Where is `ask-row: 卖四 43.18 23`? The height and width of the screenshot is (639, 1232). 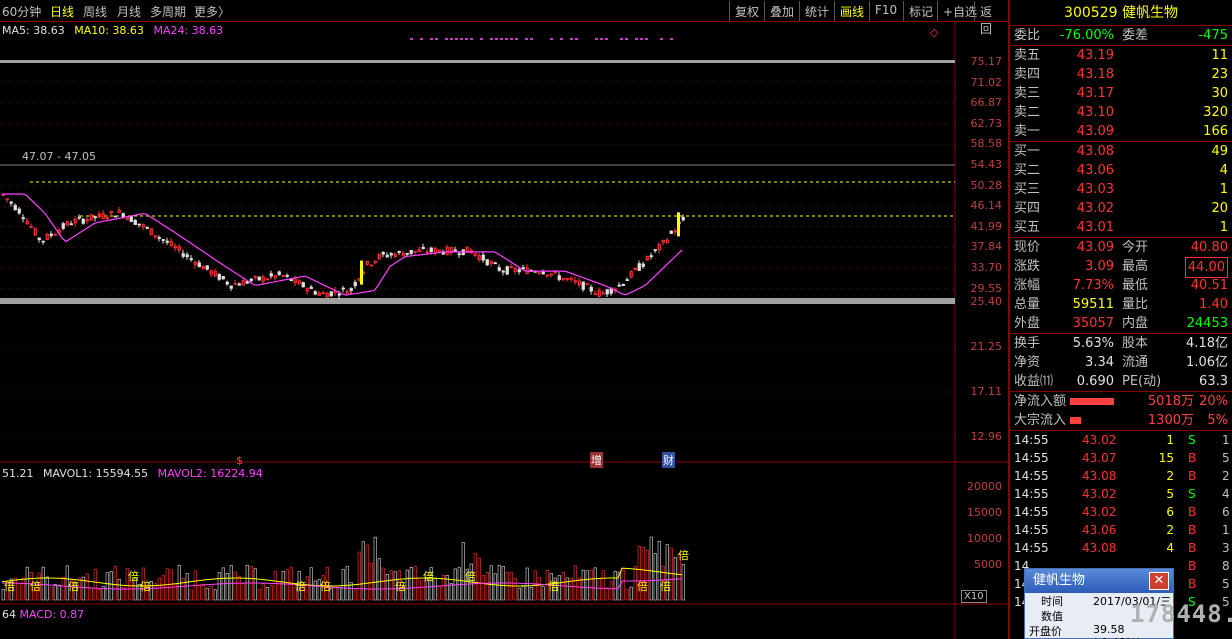 ask-row: 卖四 43.18 23 is located at coordinates (1121, 74).